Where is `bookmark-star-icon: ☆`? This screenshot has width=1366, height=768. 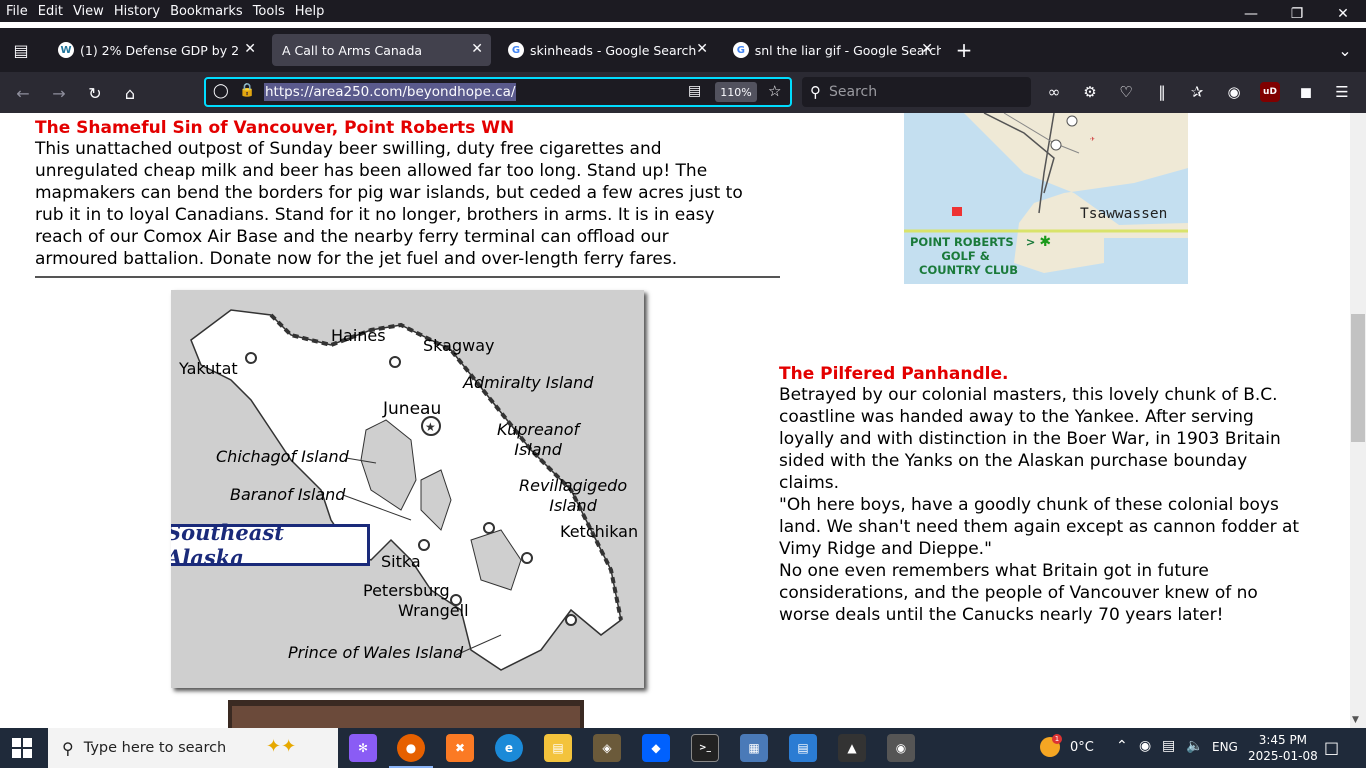 bookmark-star-icon: ☆ is located at coordinates (774, 91).